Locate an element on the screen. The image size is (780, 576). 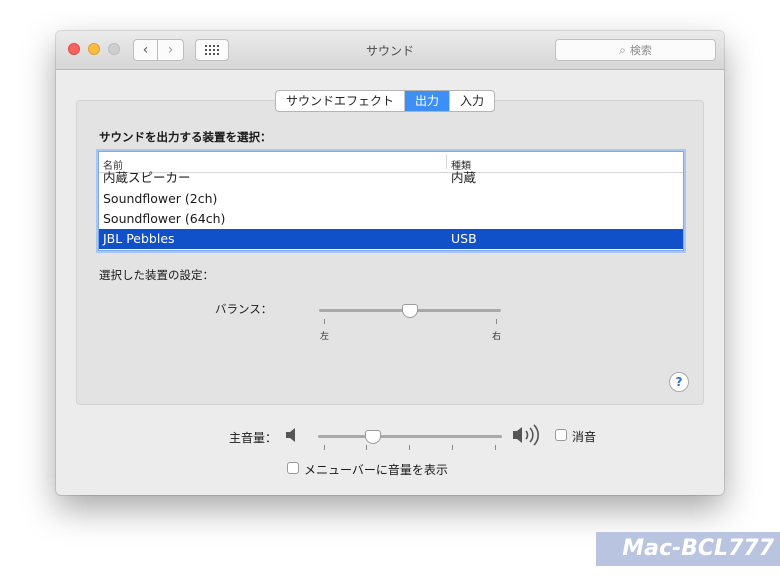
help-button: ? is located at coordinates (679, 382).